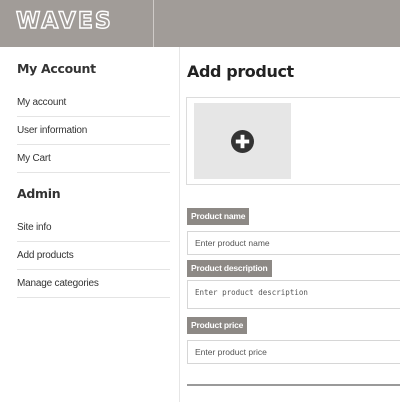 The image size is (400, 402). Describe the element at coordinates (56, 68) in the screenshot. I see `sidebar-section-title-account: My Account` at that location.